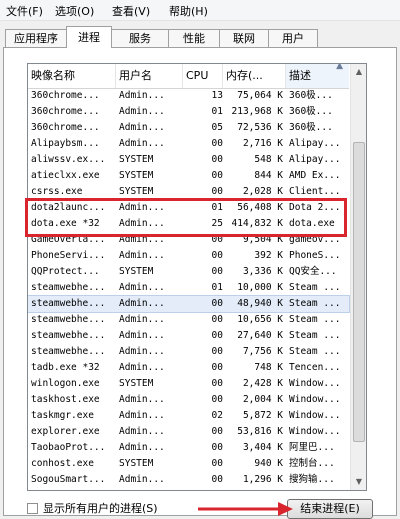  Describe the element at coordinates (268, 367) in the screenshot. I see `cell-memory: 748 K` at that location.